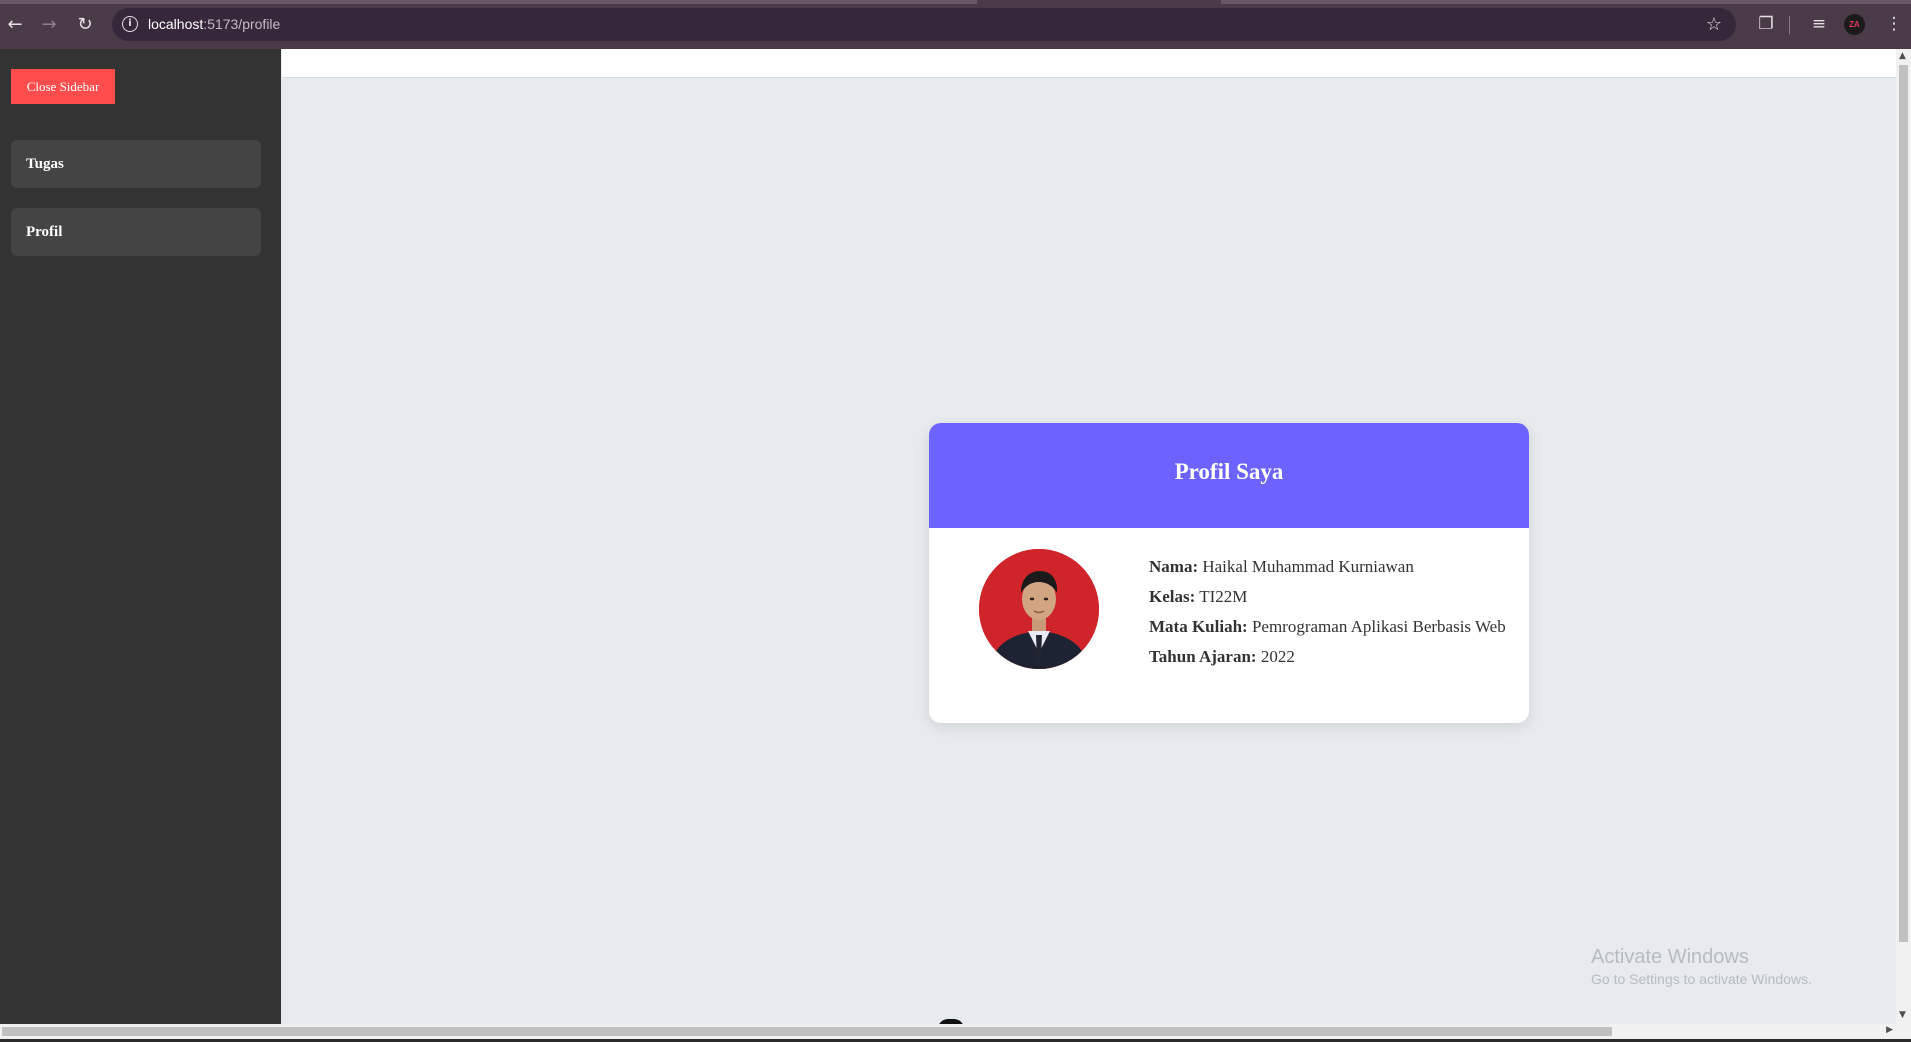 This screenshot has width=1911, height=1042. I want to click on profile-photo, so click(1039, 609).